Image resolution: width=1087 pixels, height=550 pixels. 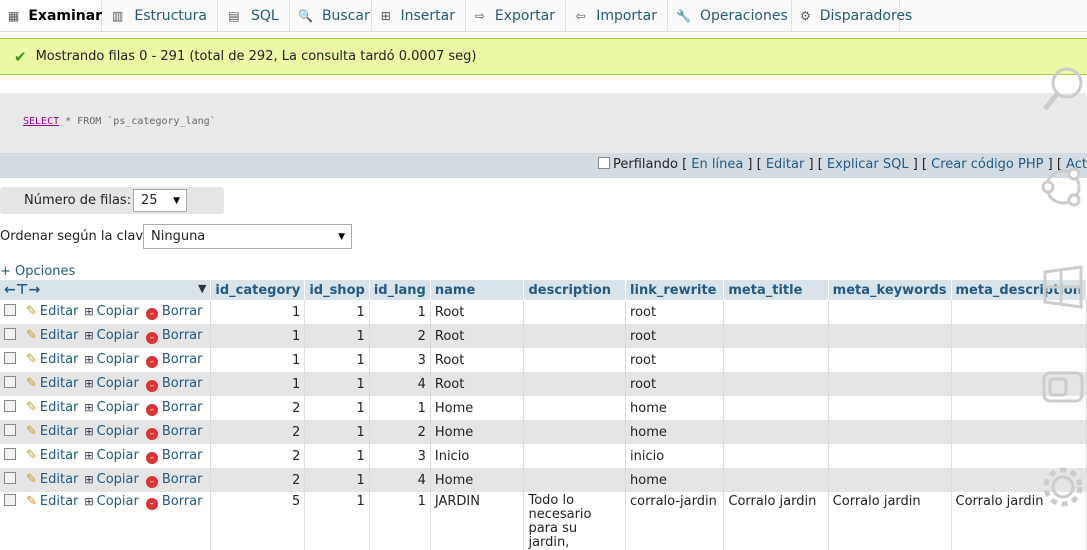 What do you see at coordinates (890, 290) in the screenshot?
I see `column-header-meta-keywords: meta_keywords` at bounding box center [890, 290].